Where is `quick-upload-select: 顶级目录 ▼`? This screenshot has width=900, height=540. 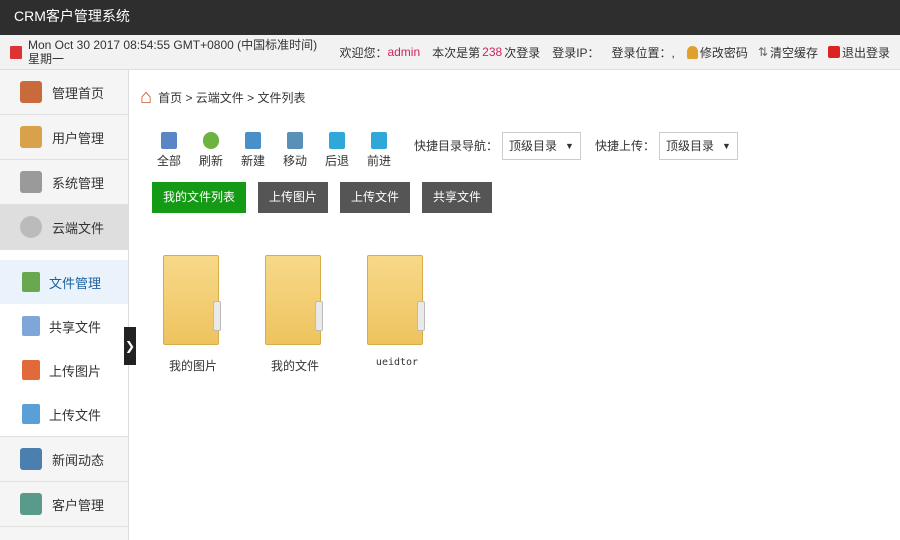 quick-upload-select: 顶级目录 ▼ is located at coordinates (698, 146).